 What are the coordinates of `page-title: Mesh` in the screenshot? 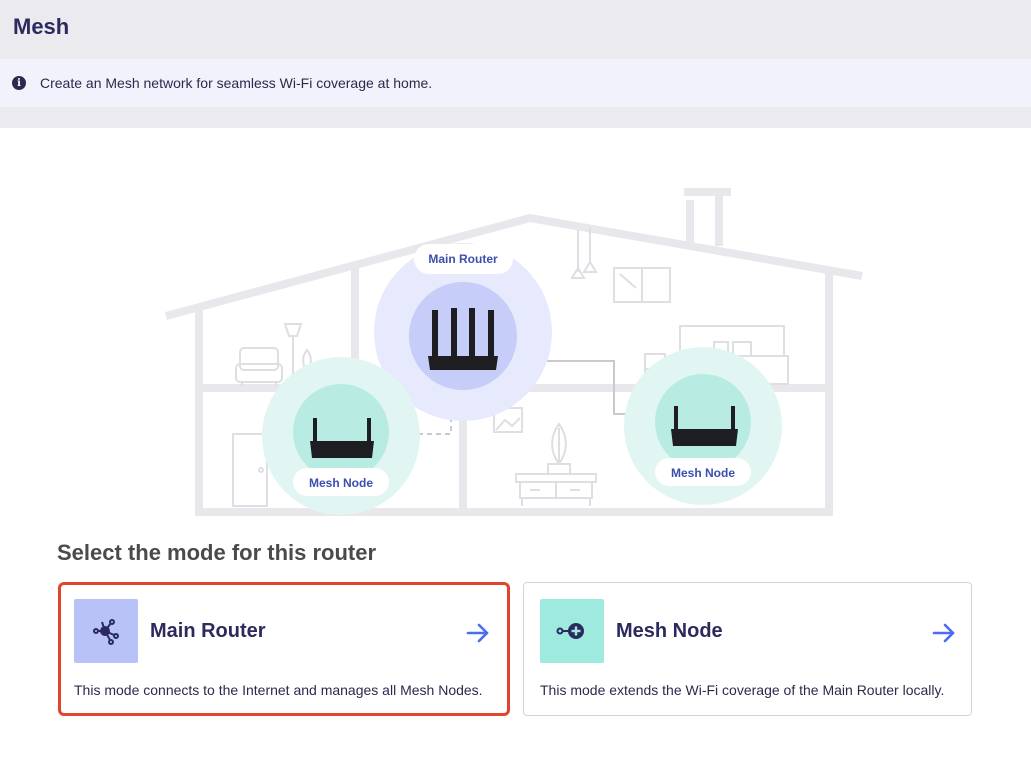 It's located at (41, 26).